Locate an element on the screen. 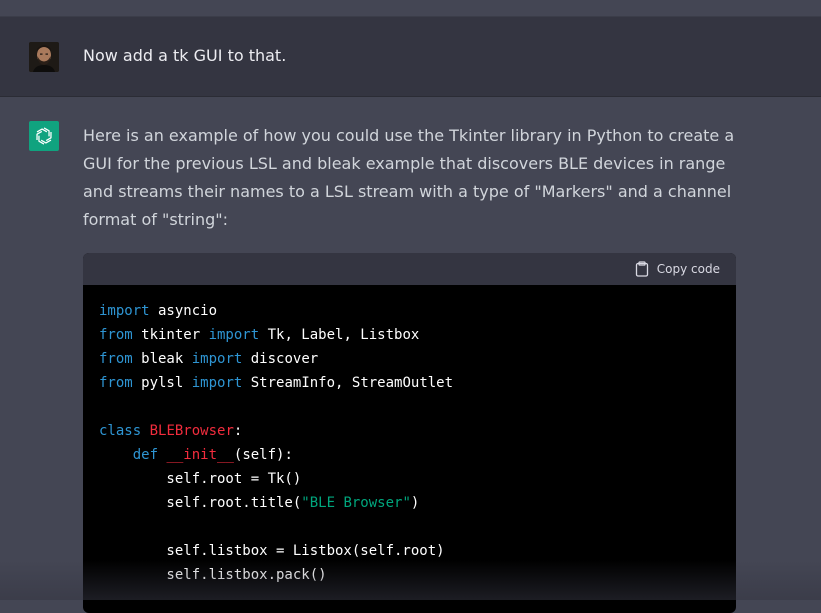 The image size is (821, 613). code-line: self.listbox.pack() is located at coordinates (409, 575).